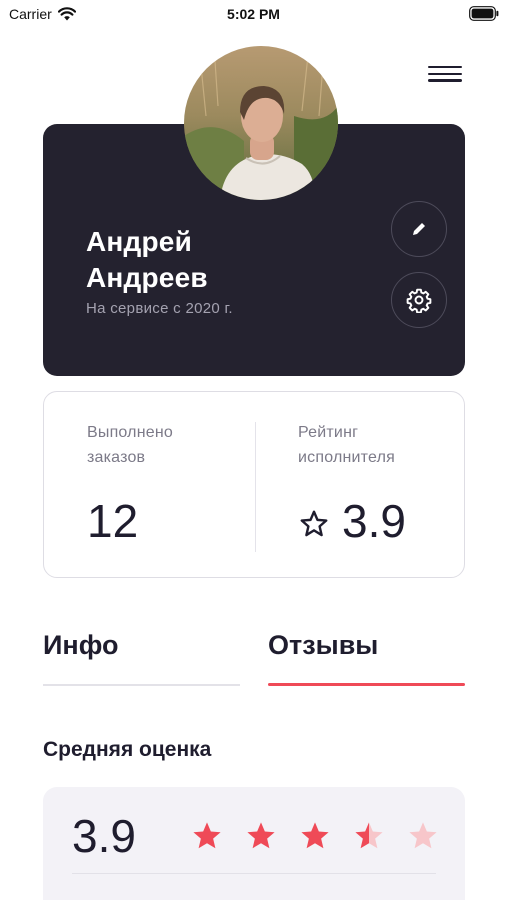 The width and height of the screenshot is (507, 900). Describe the element at coordinates (127, 749) in the screenshot. I see `average-rating-title: Средняя оценка` at that location.